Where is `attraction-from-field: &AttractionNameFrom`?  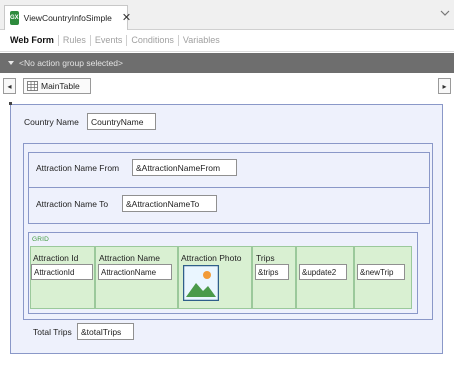 attraction-from-field: &AttractionNameFrom is located at coordinates (184, 167).